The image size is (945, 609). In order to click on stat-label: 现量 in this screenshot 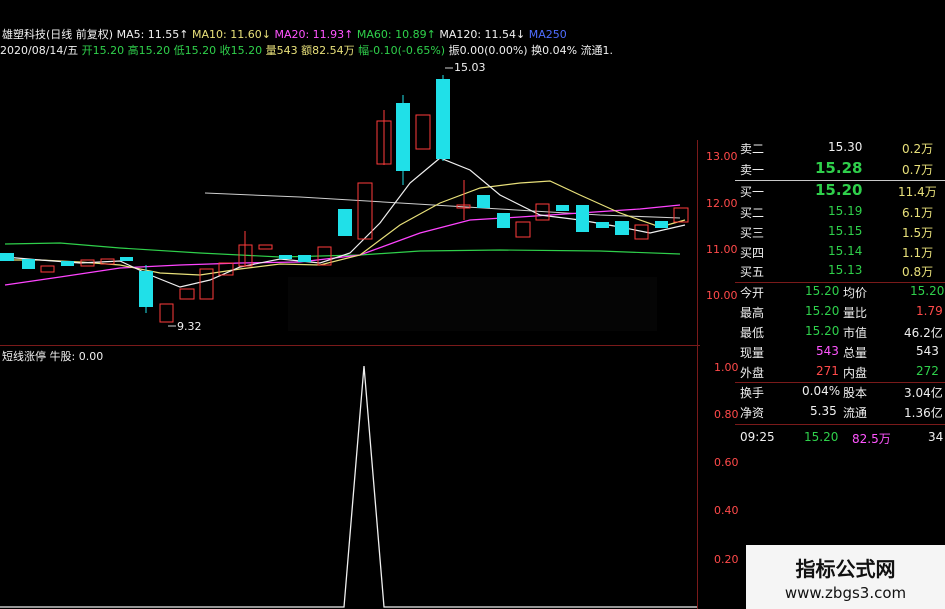, I will do `click(752, 353)`.